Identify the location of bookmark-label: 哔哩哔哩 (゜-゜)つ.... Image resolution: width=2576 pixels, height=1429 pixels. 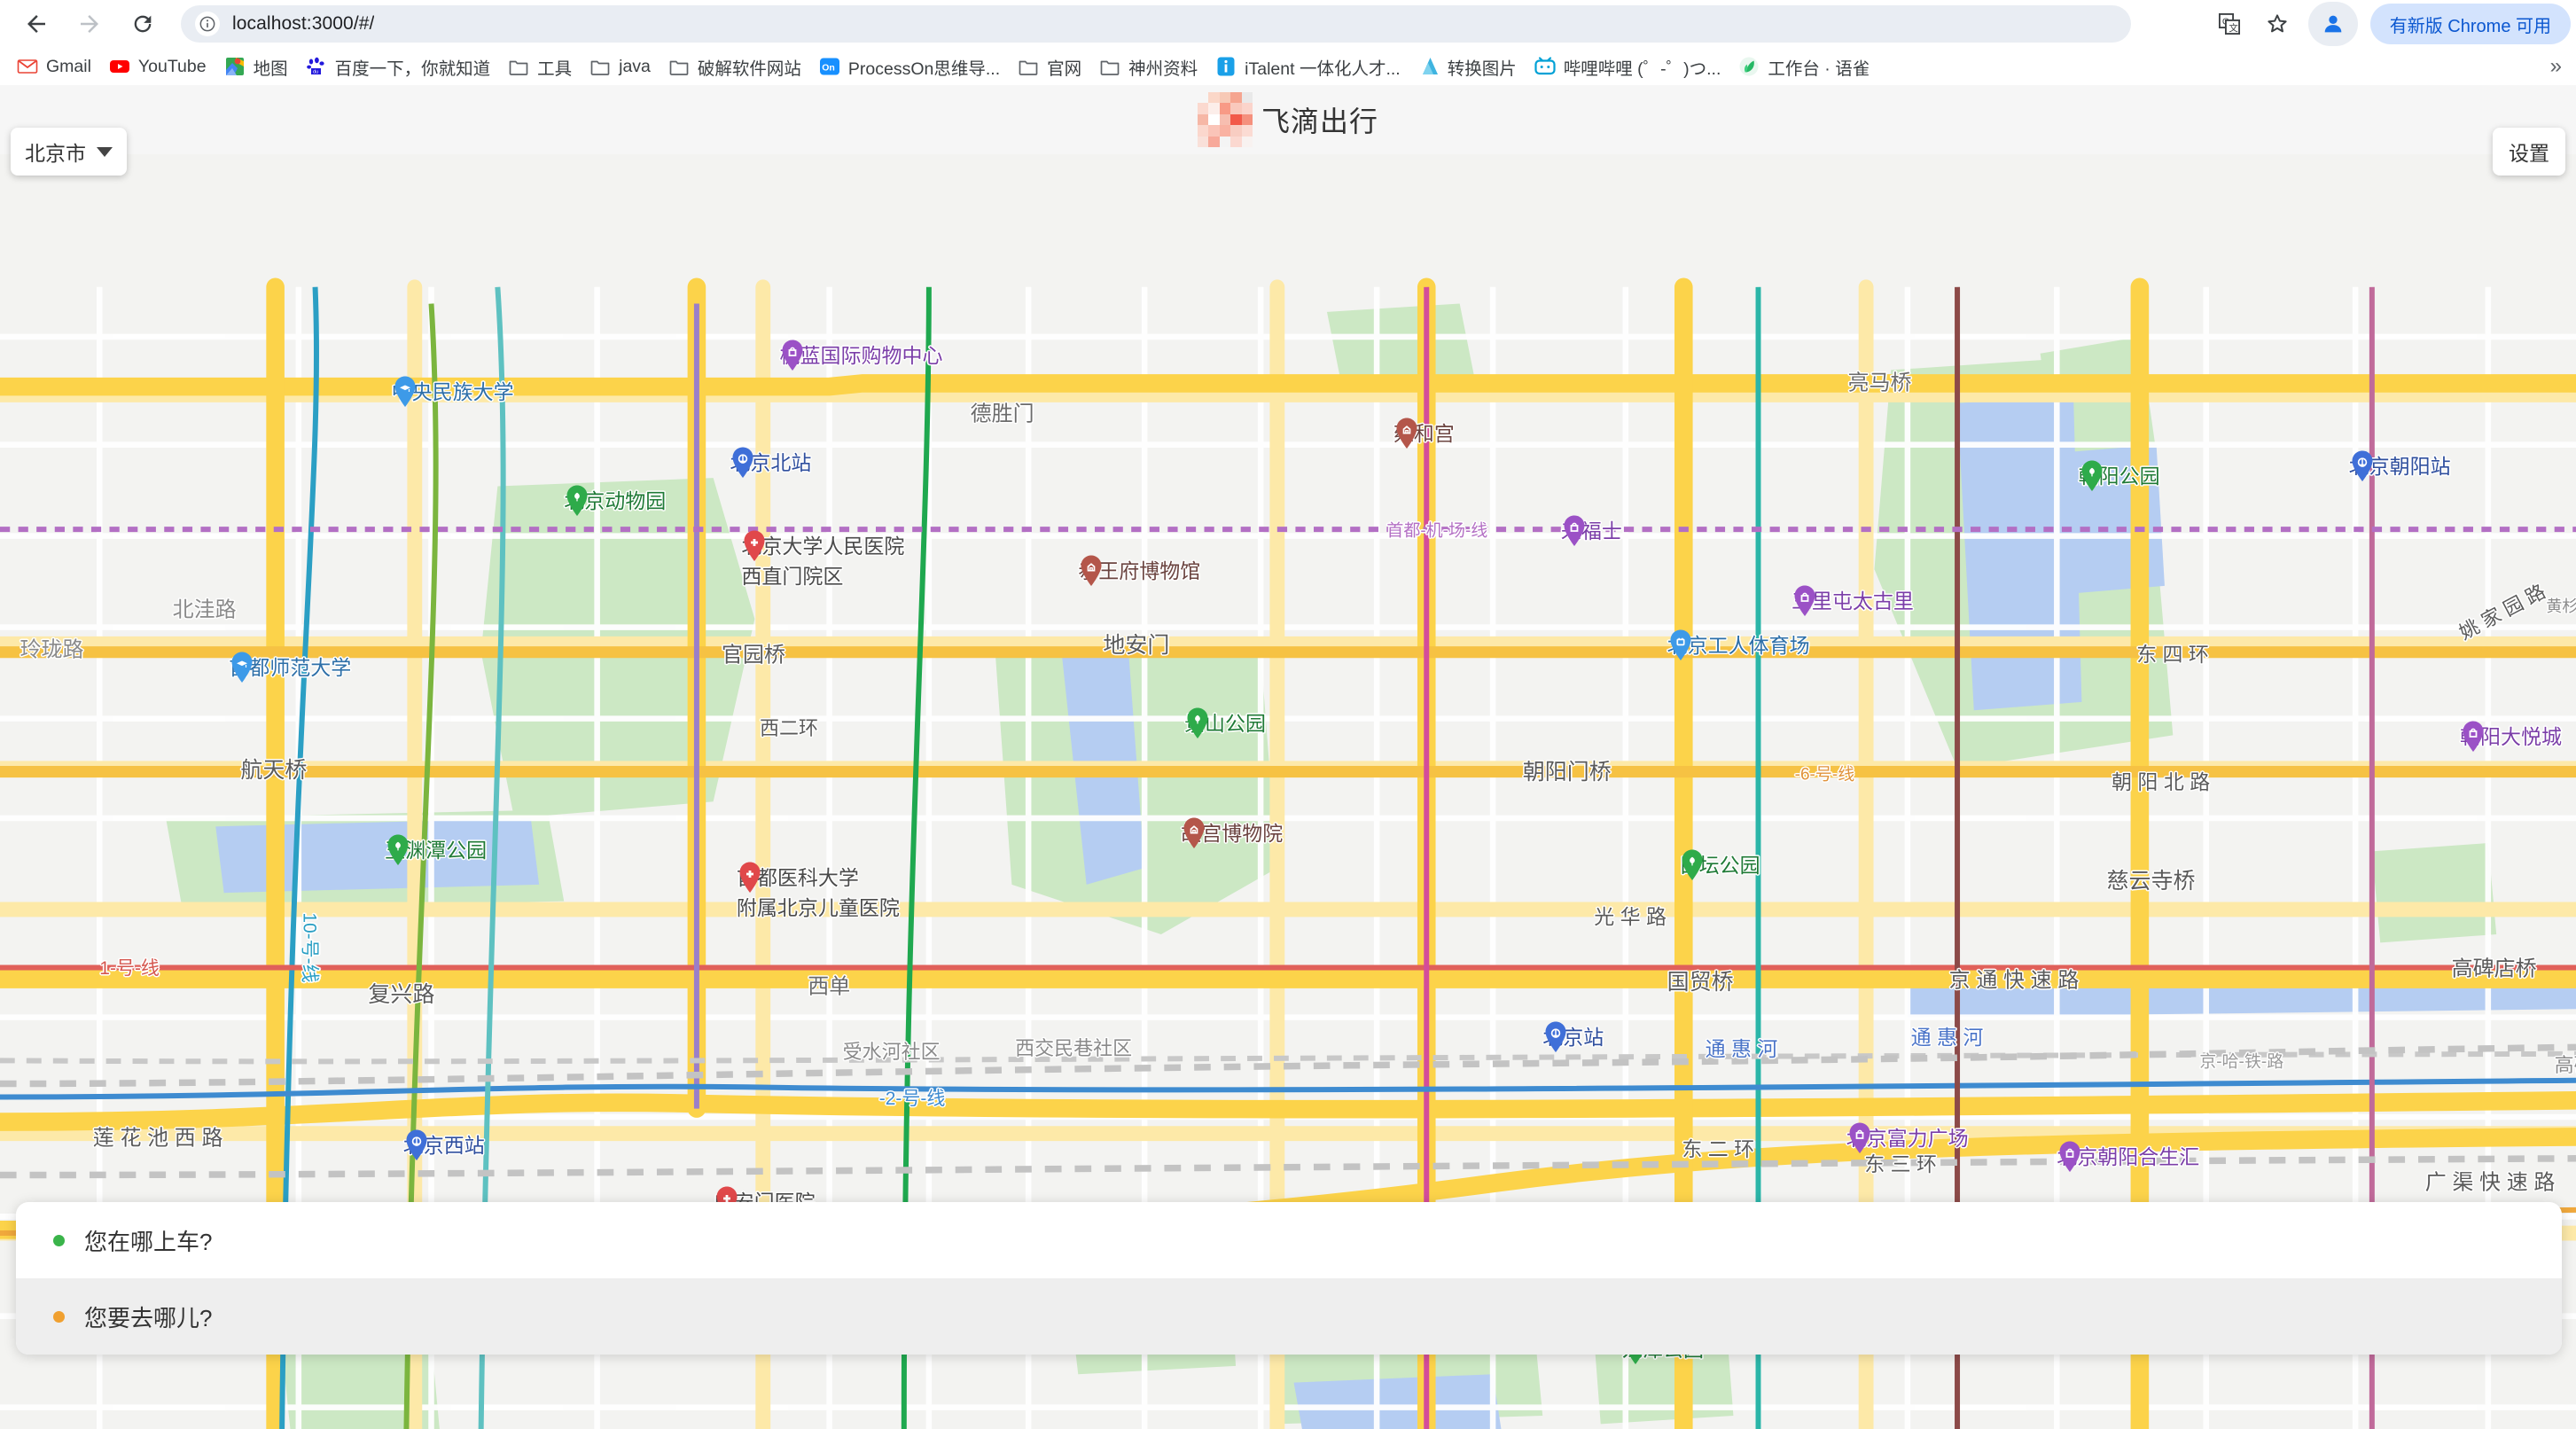
(1642, 69).